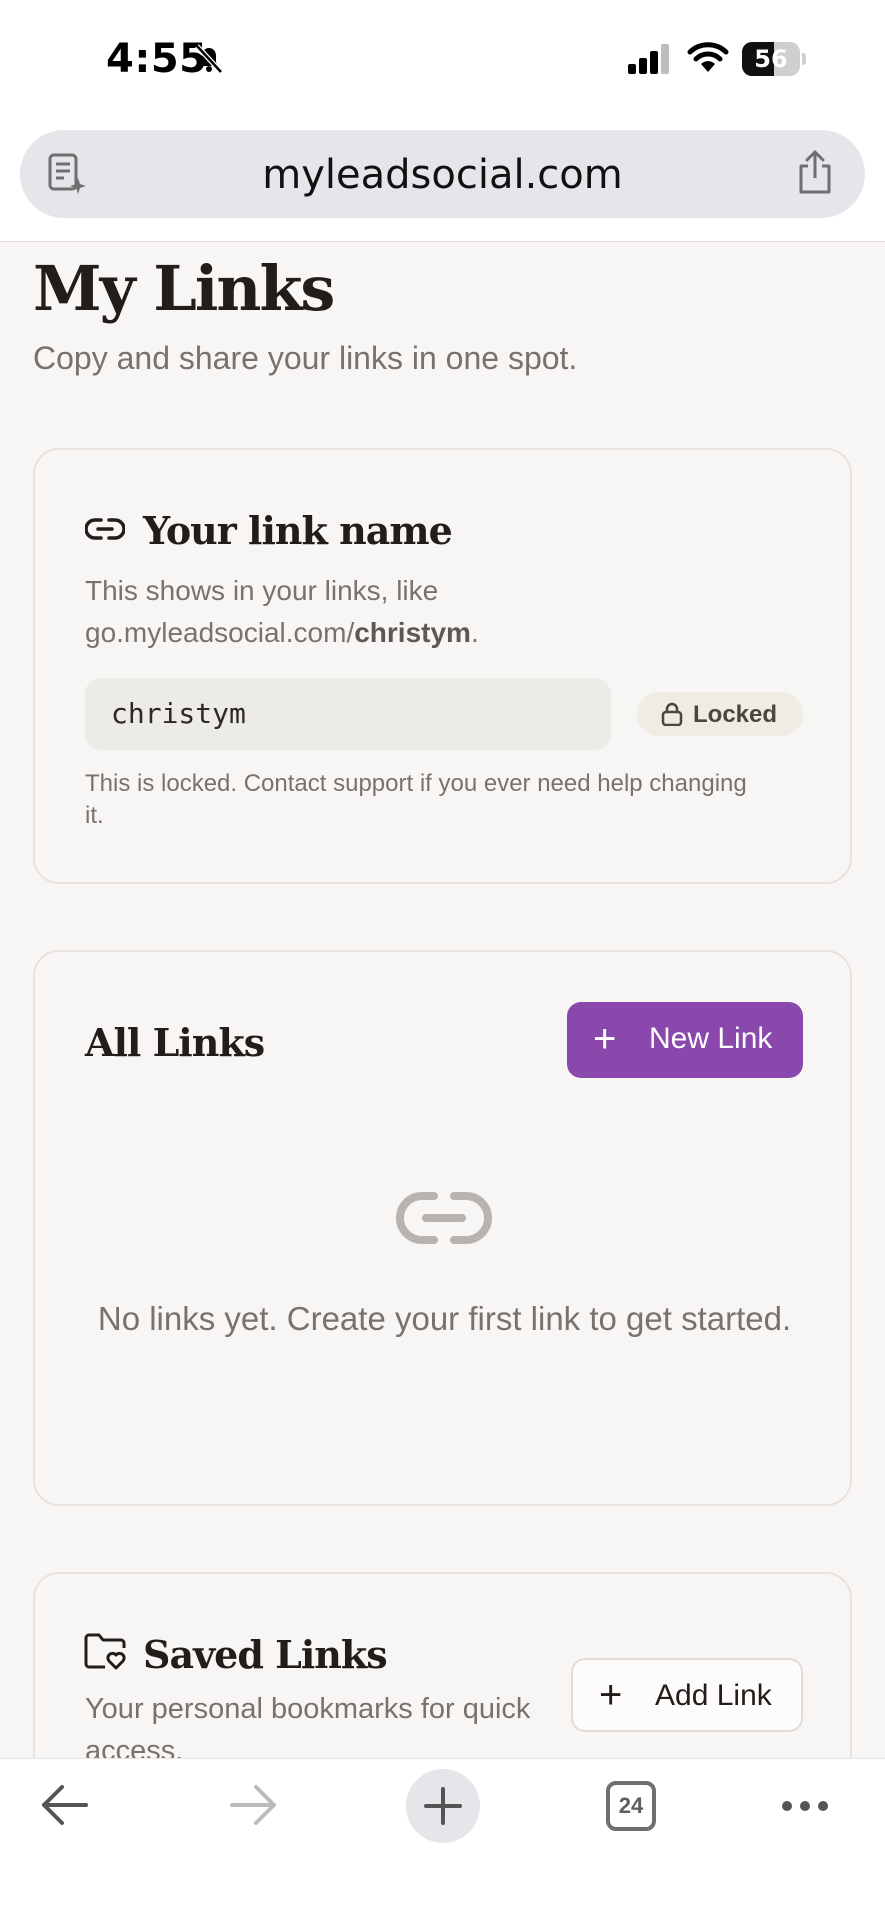 This screenshot has width=885, height=1920. I want to click on bell-slash-icon, so click(209, 59).